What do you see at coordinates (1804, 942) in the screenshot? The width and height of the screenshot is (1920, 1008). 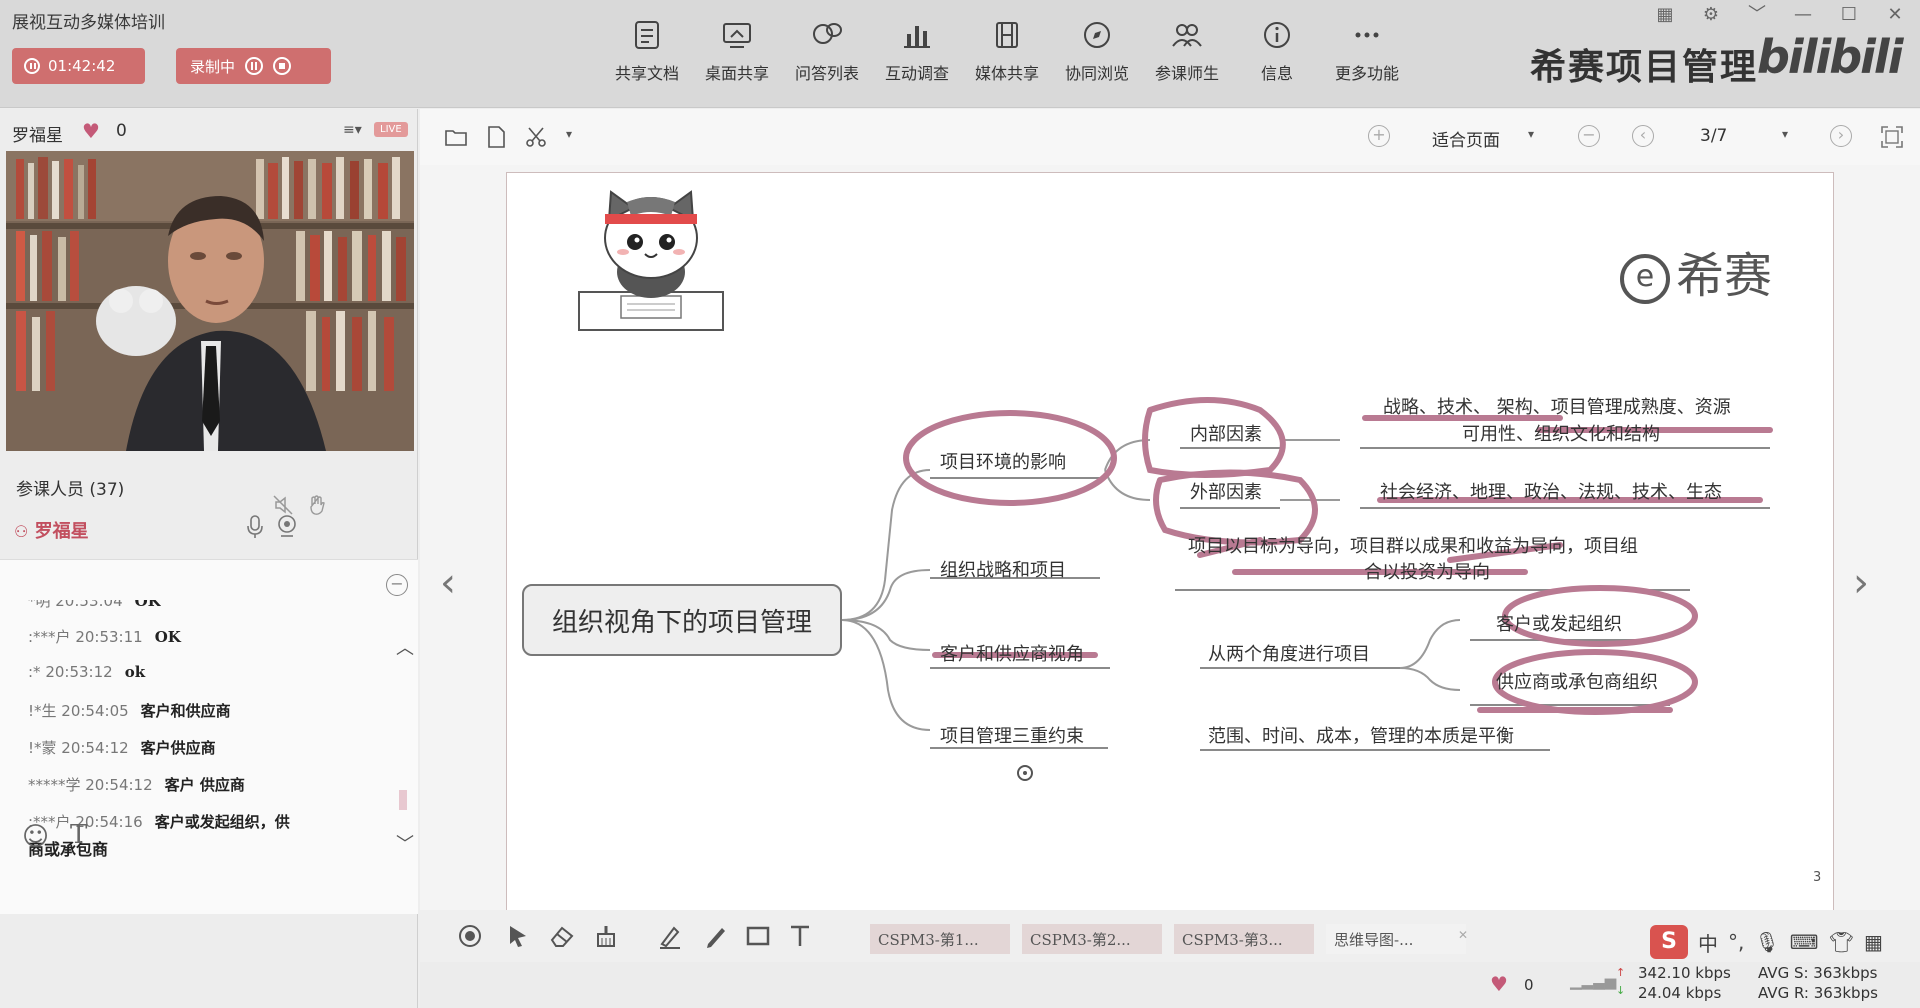 I see `keyboard-icon: ⌨` at bounding box center [1804, 942].